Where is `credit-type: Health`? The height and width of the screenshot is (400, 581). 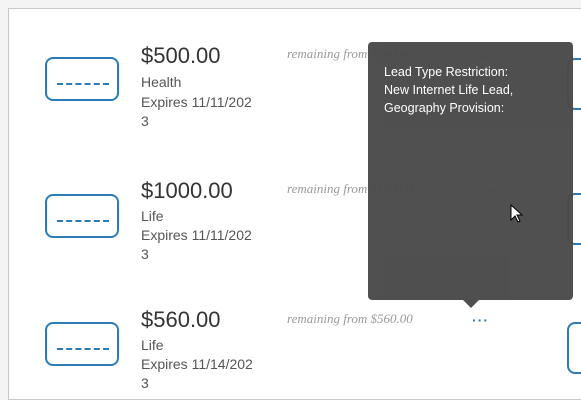 credit-type: Health is located at coordinates (161, 82).